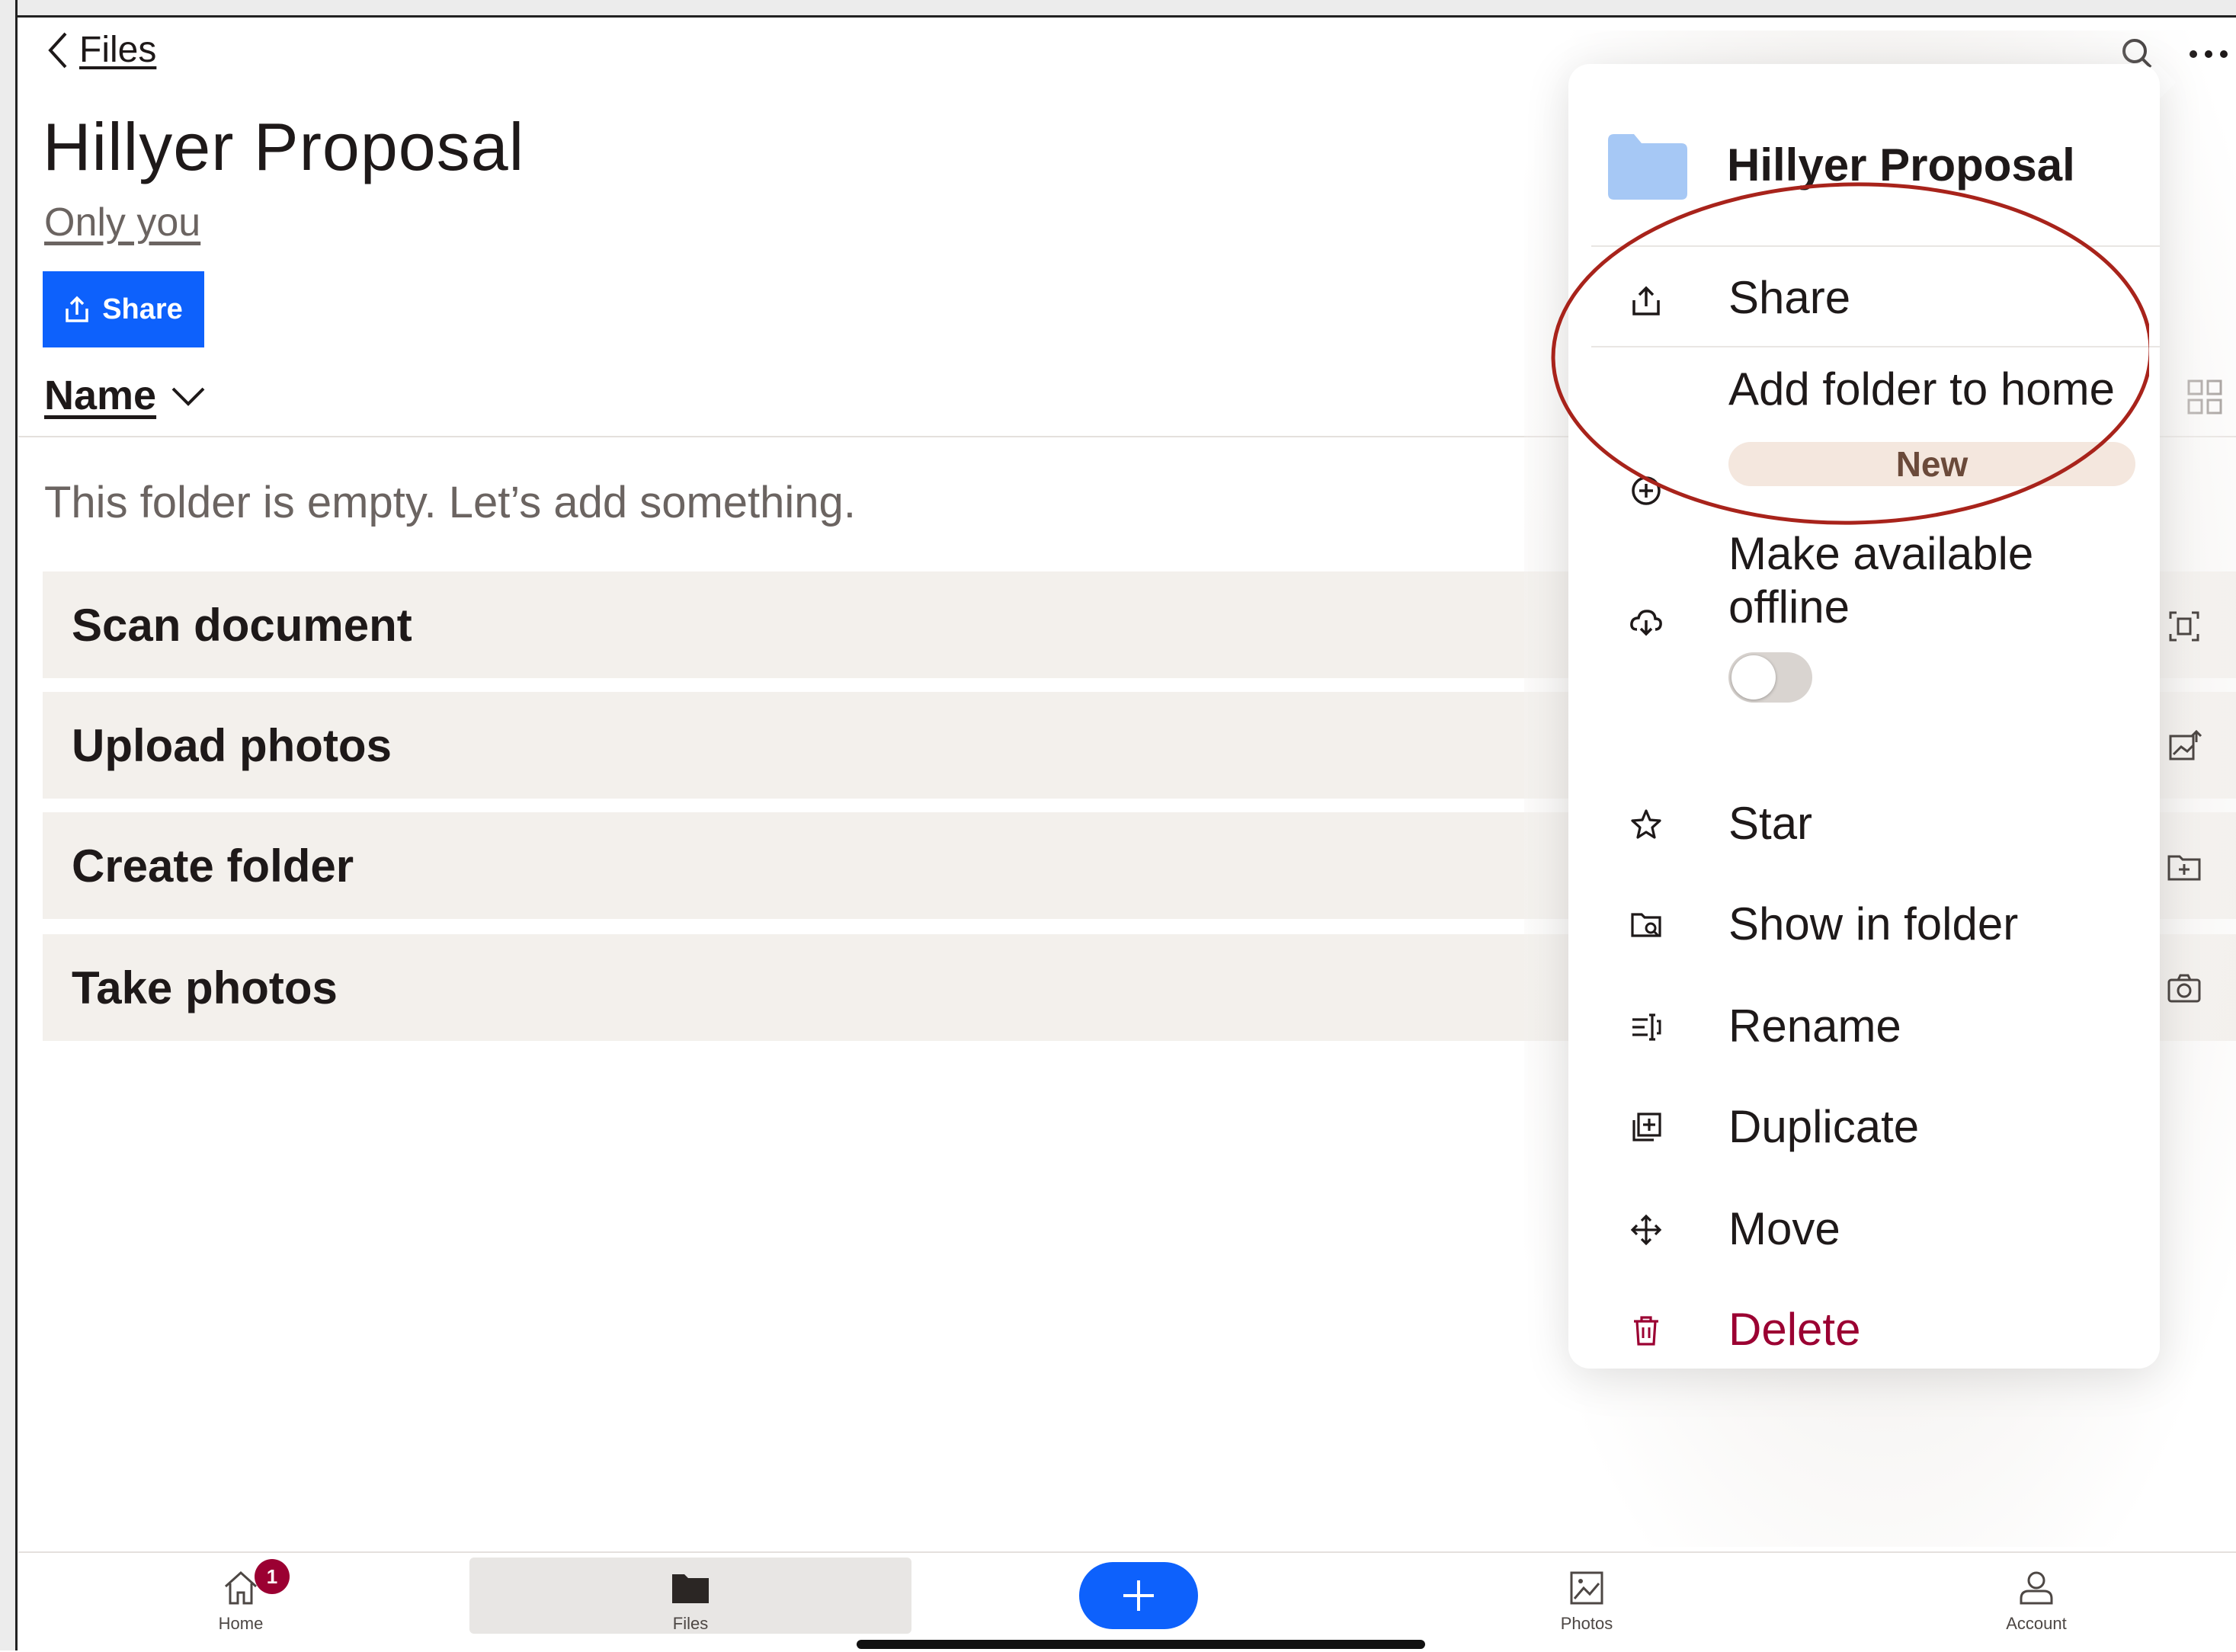 The height and width of the screenshot is (1652, 2236). I want to click on share-button: Share, so click(123, 309).